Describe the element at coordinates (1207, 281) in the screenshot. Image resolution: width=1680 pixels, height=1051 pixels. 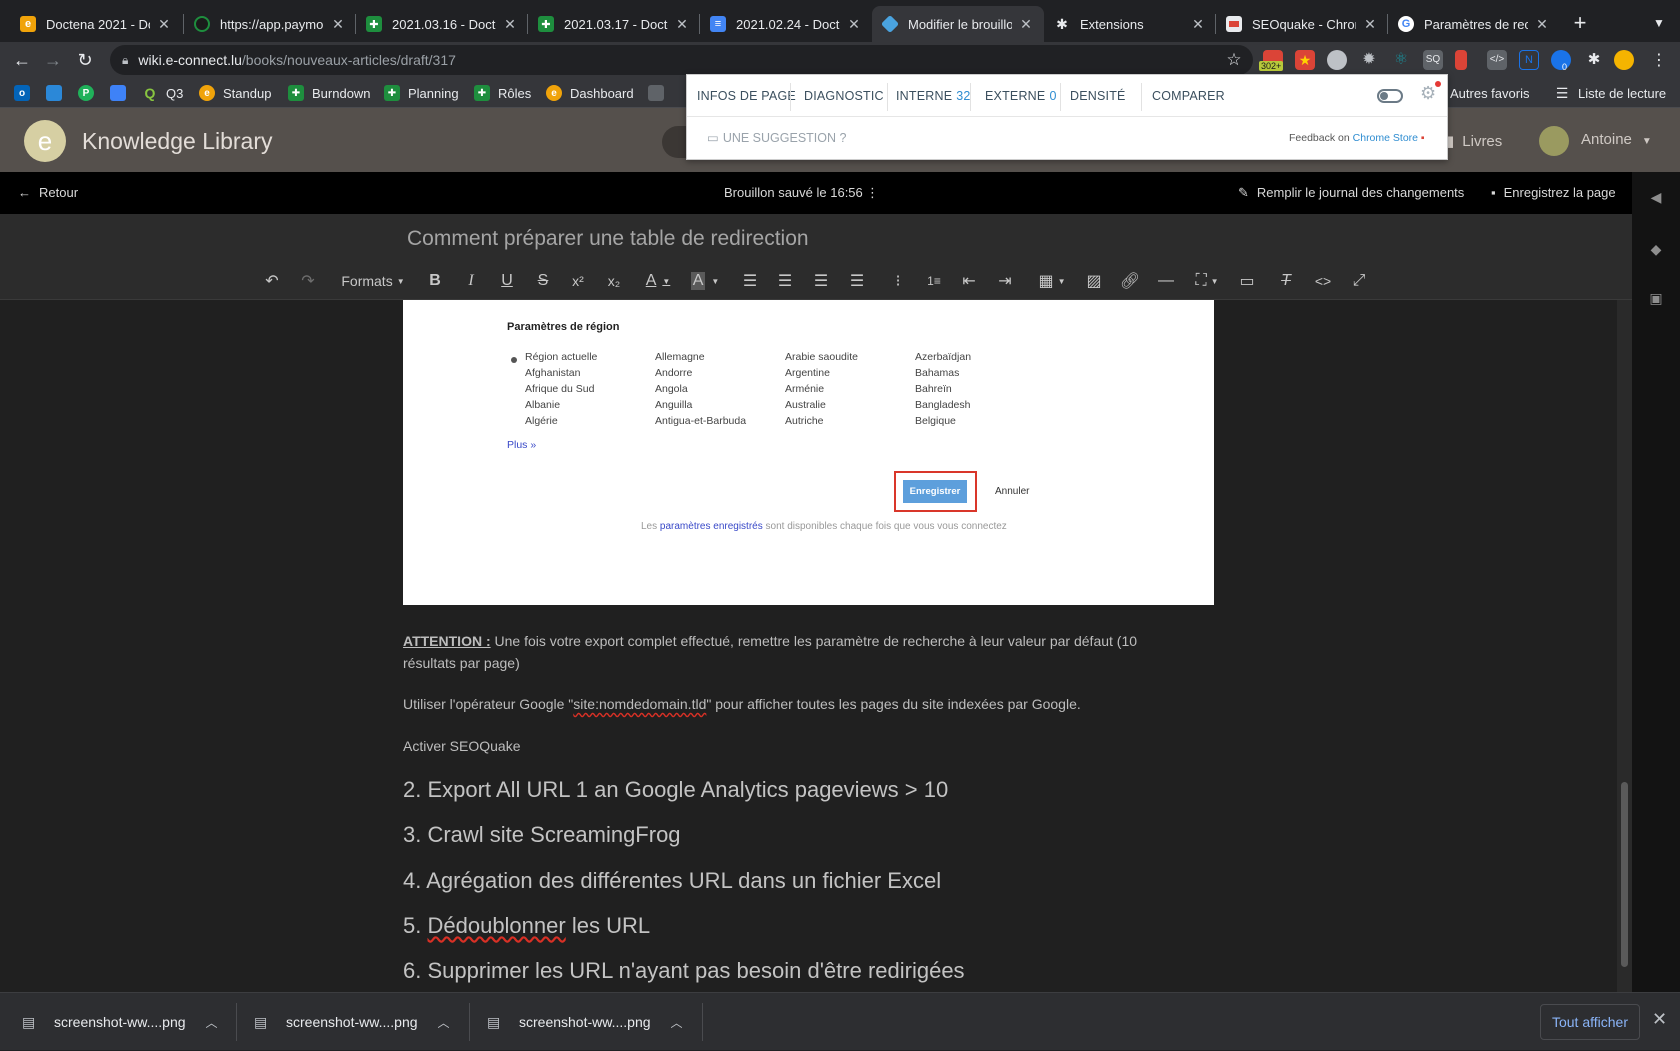
I see `drawing-icon: ⛶ ▼` at that location.